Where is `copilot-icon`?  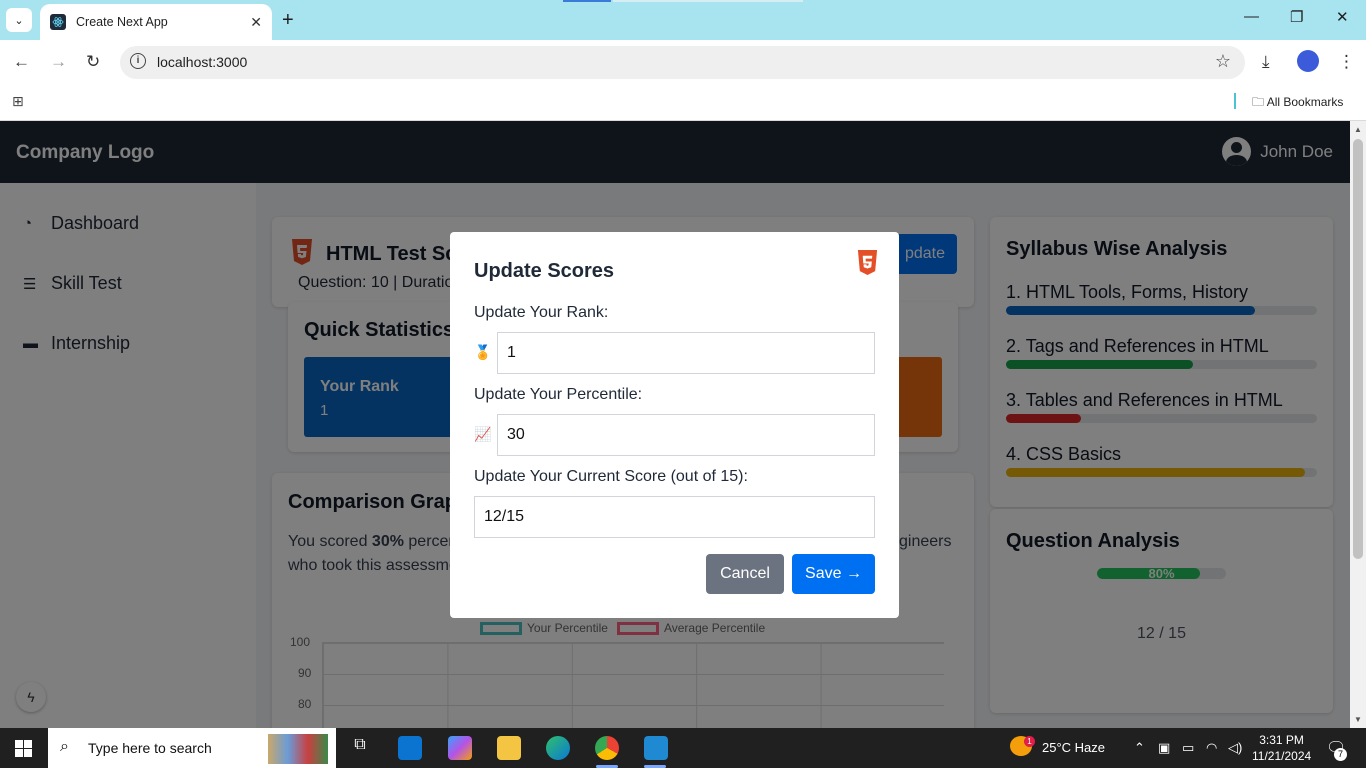
copilot-icon is located at coordinates (460, 748).